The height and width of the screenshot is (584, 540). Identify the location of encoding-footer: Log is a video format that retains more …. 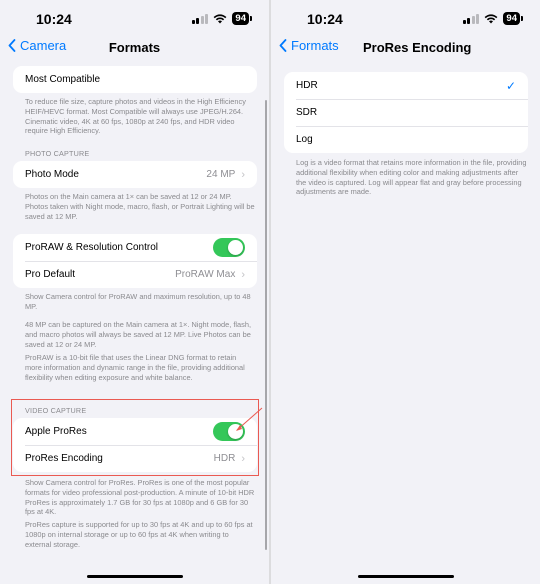
(411, 177).